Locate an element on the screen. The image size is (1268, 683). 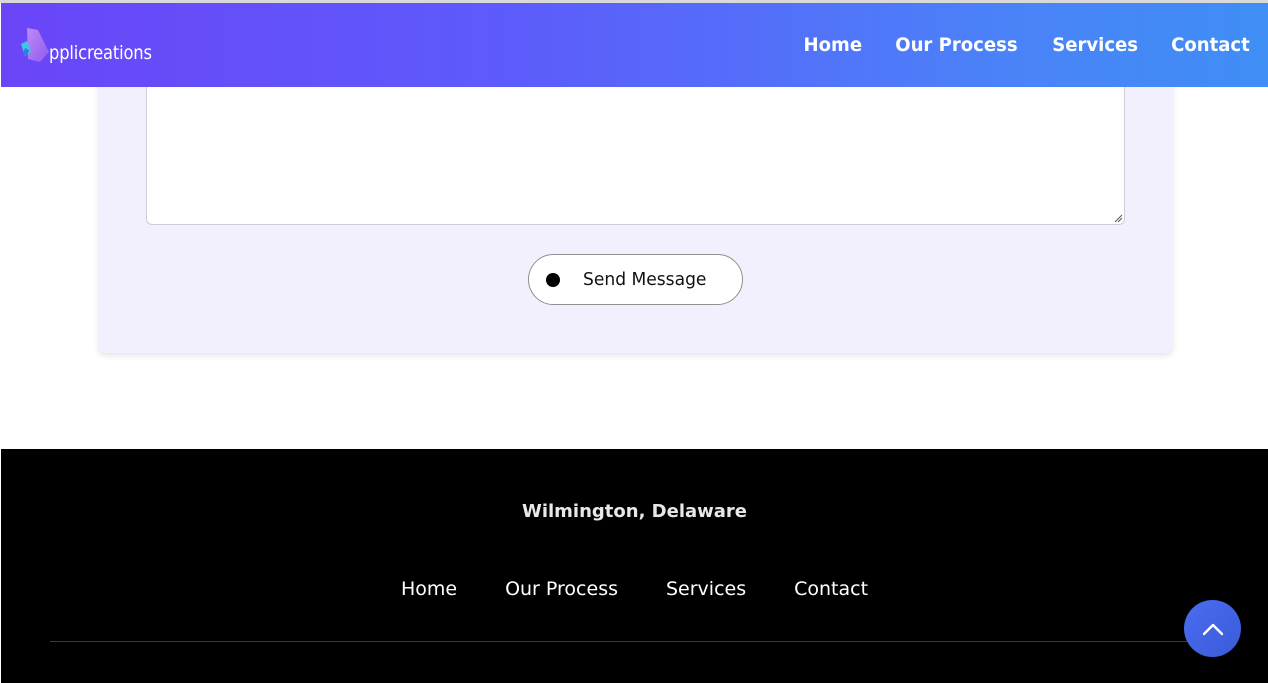
dot-icon is located at coordinates (553, 279).